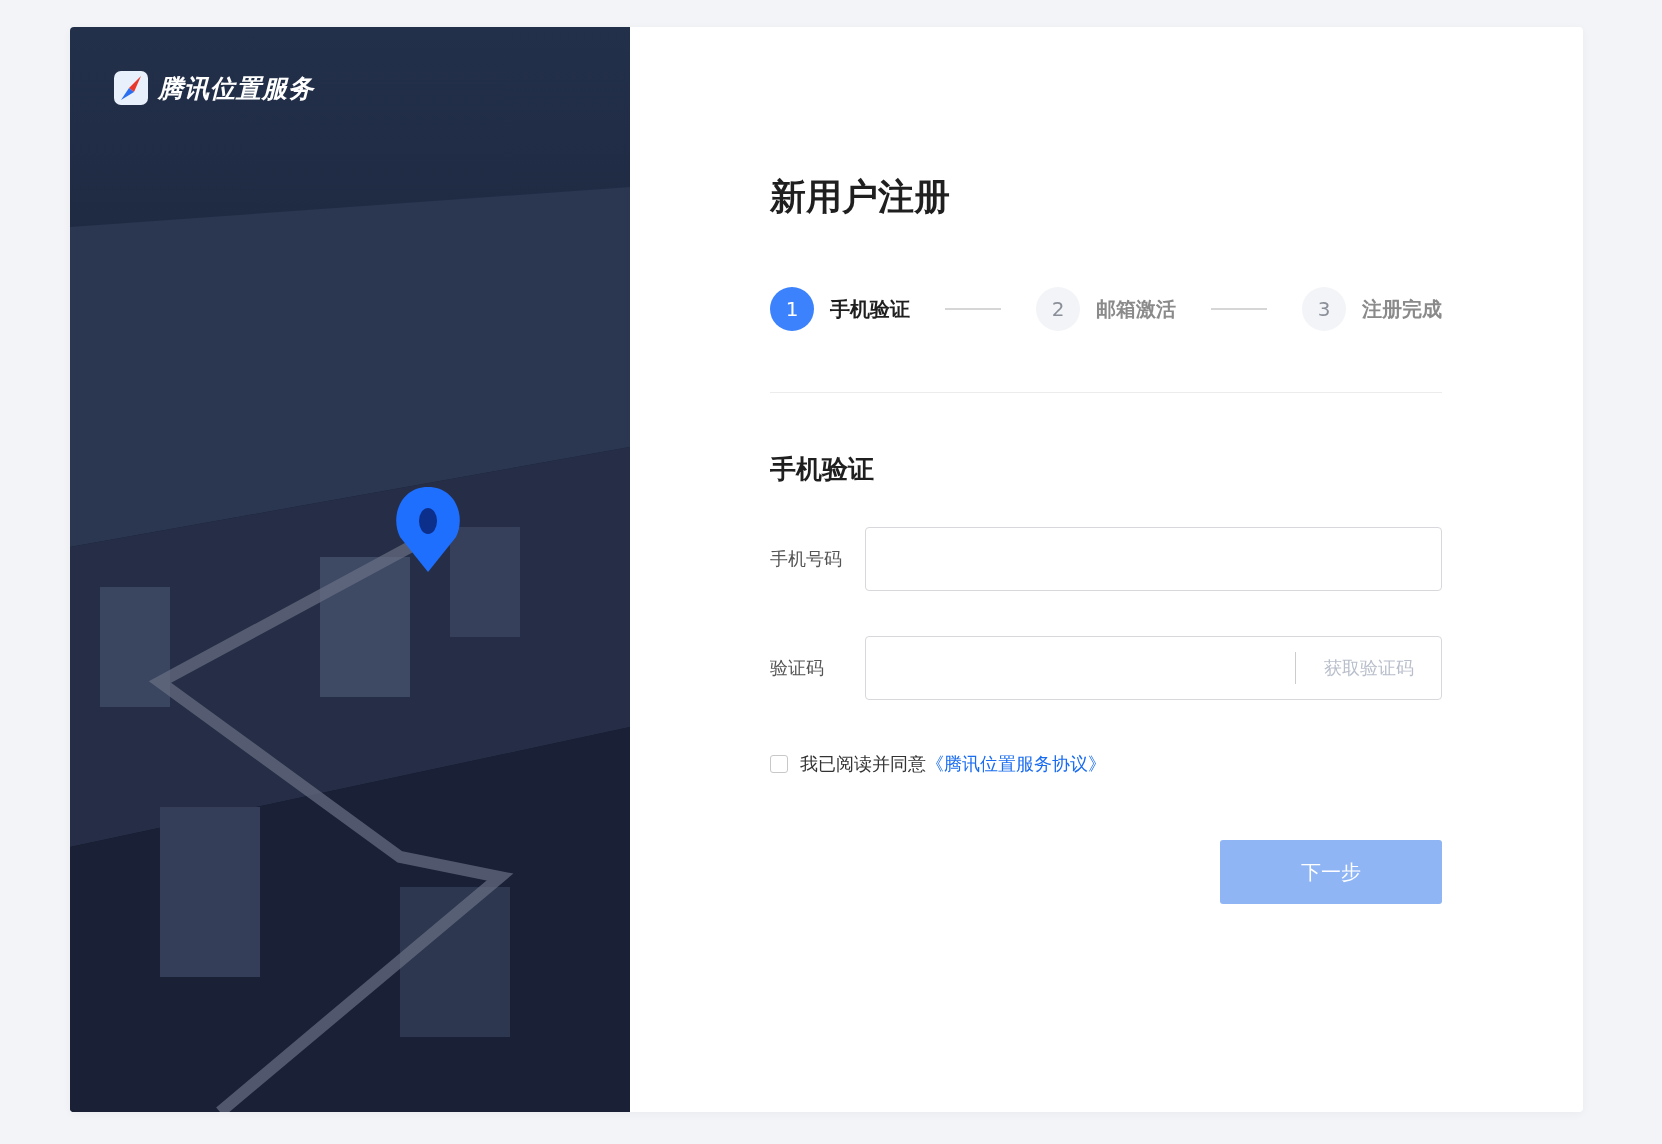 This screenshot has width=1662, height=1144. What do you see at coordinates (870, 309) in the screenshot?
I see `step-label: 手机验证` at bounding box center [870, 309].